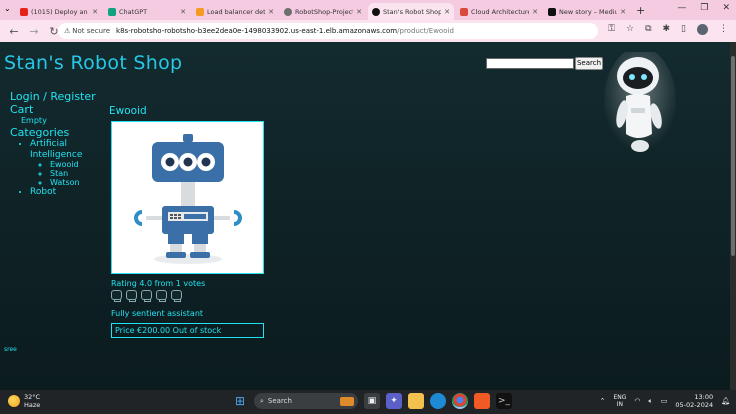 The image size is (736, 414). What do you see at coordinates (78, 182) in the screenshot?
I see `product-link-watson: Watson` at bounding box center [78, 182].